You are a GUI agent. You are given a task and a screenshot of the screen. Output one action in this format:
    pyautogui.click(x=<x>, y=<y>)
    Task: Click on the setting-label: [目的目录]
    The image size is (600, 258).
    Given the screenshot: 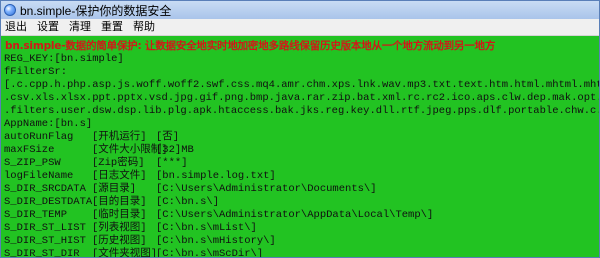 What is the action you would take?
    pyautogui.click(x=119, y=202)
    